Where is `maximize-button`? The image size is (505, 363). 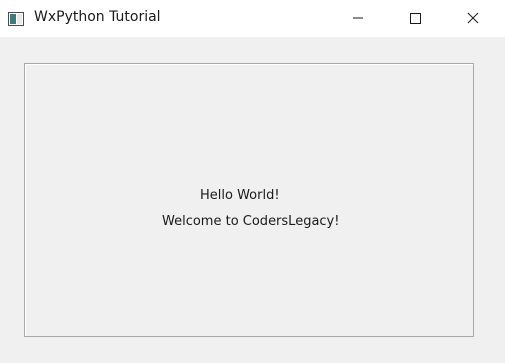 maximize-button is located at coordinates (415, 18).